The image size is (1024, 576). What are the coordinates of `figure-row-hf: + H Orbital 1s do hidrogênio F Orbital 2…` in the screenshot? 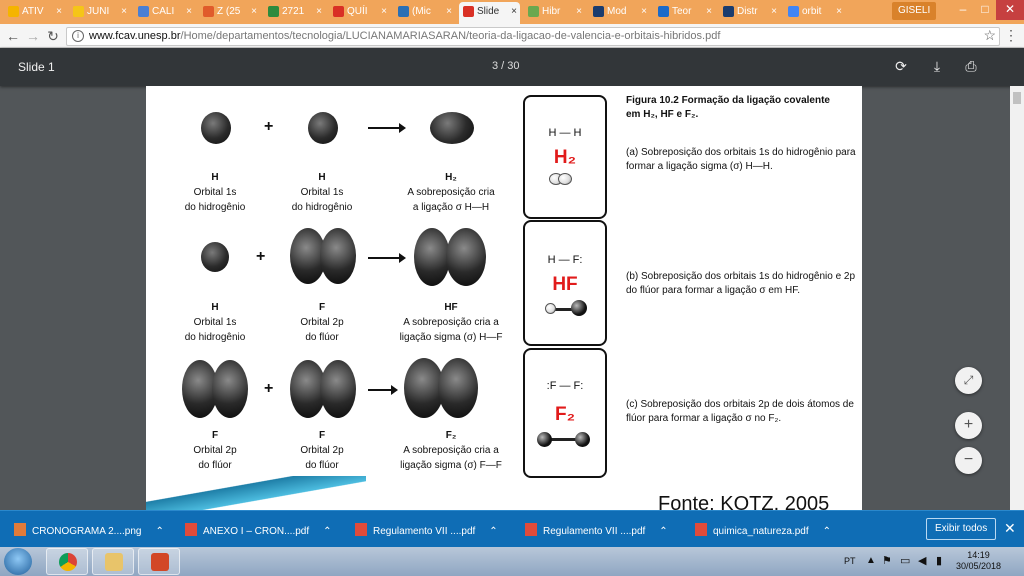 It's located at (331, 287).